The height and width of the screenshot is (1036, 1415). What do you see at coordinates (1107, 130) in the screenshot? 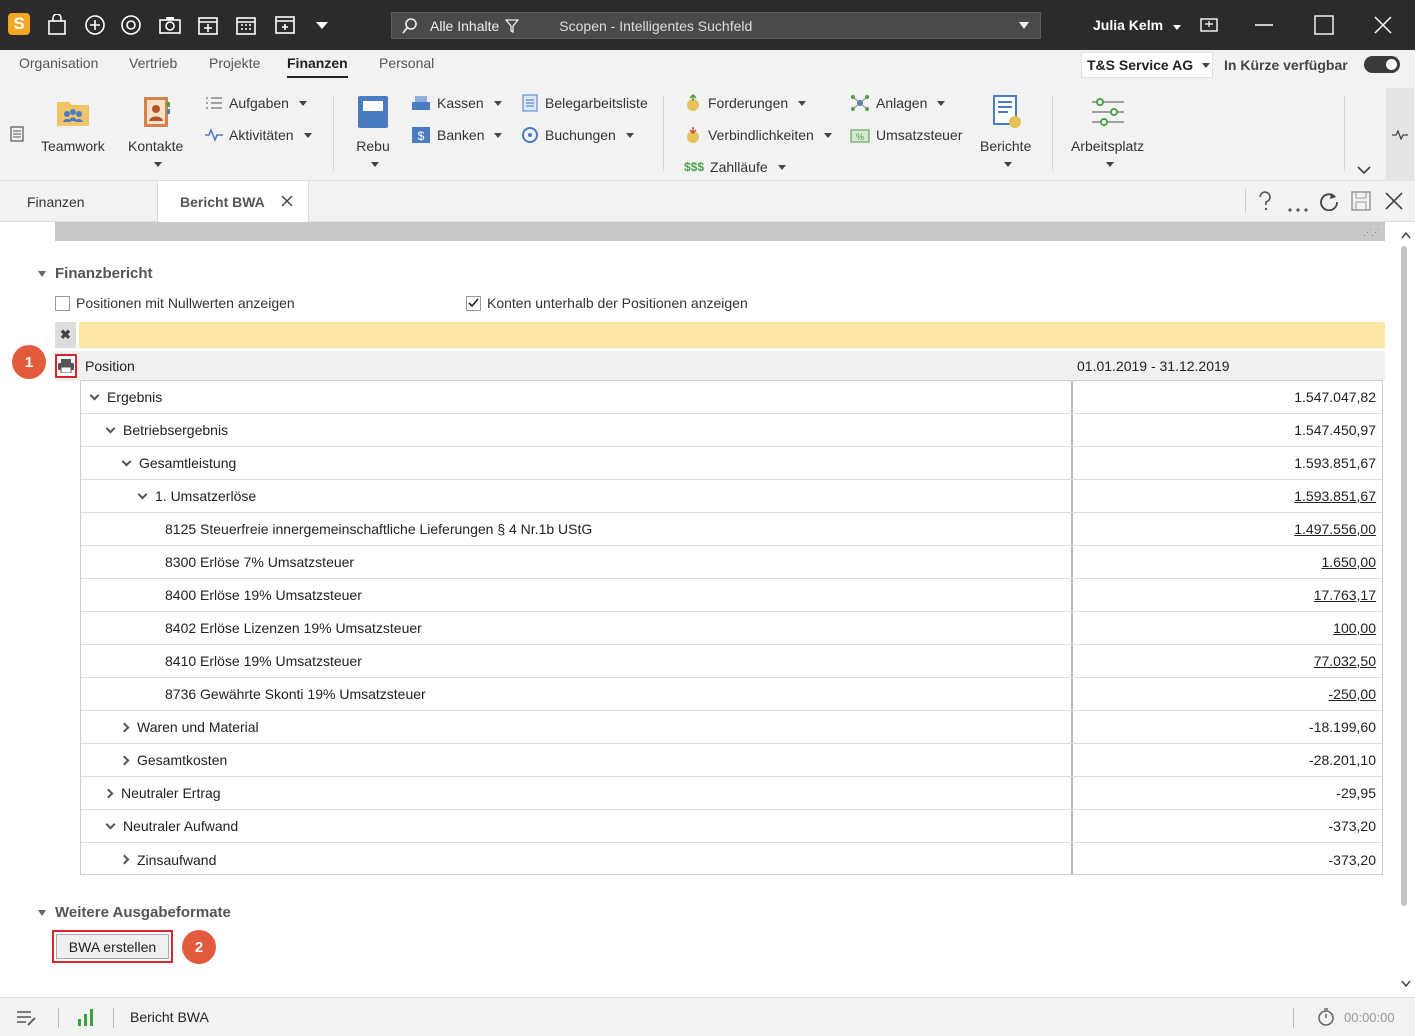
I see `arbeitsplatz-button: Arbeitsplatz` at bounding box center [1107, 130].